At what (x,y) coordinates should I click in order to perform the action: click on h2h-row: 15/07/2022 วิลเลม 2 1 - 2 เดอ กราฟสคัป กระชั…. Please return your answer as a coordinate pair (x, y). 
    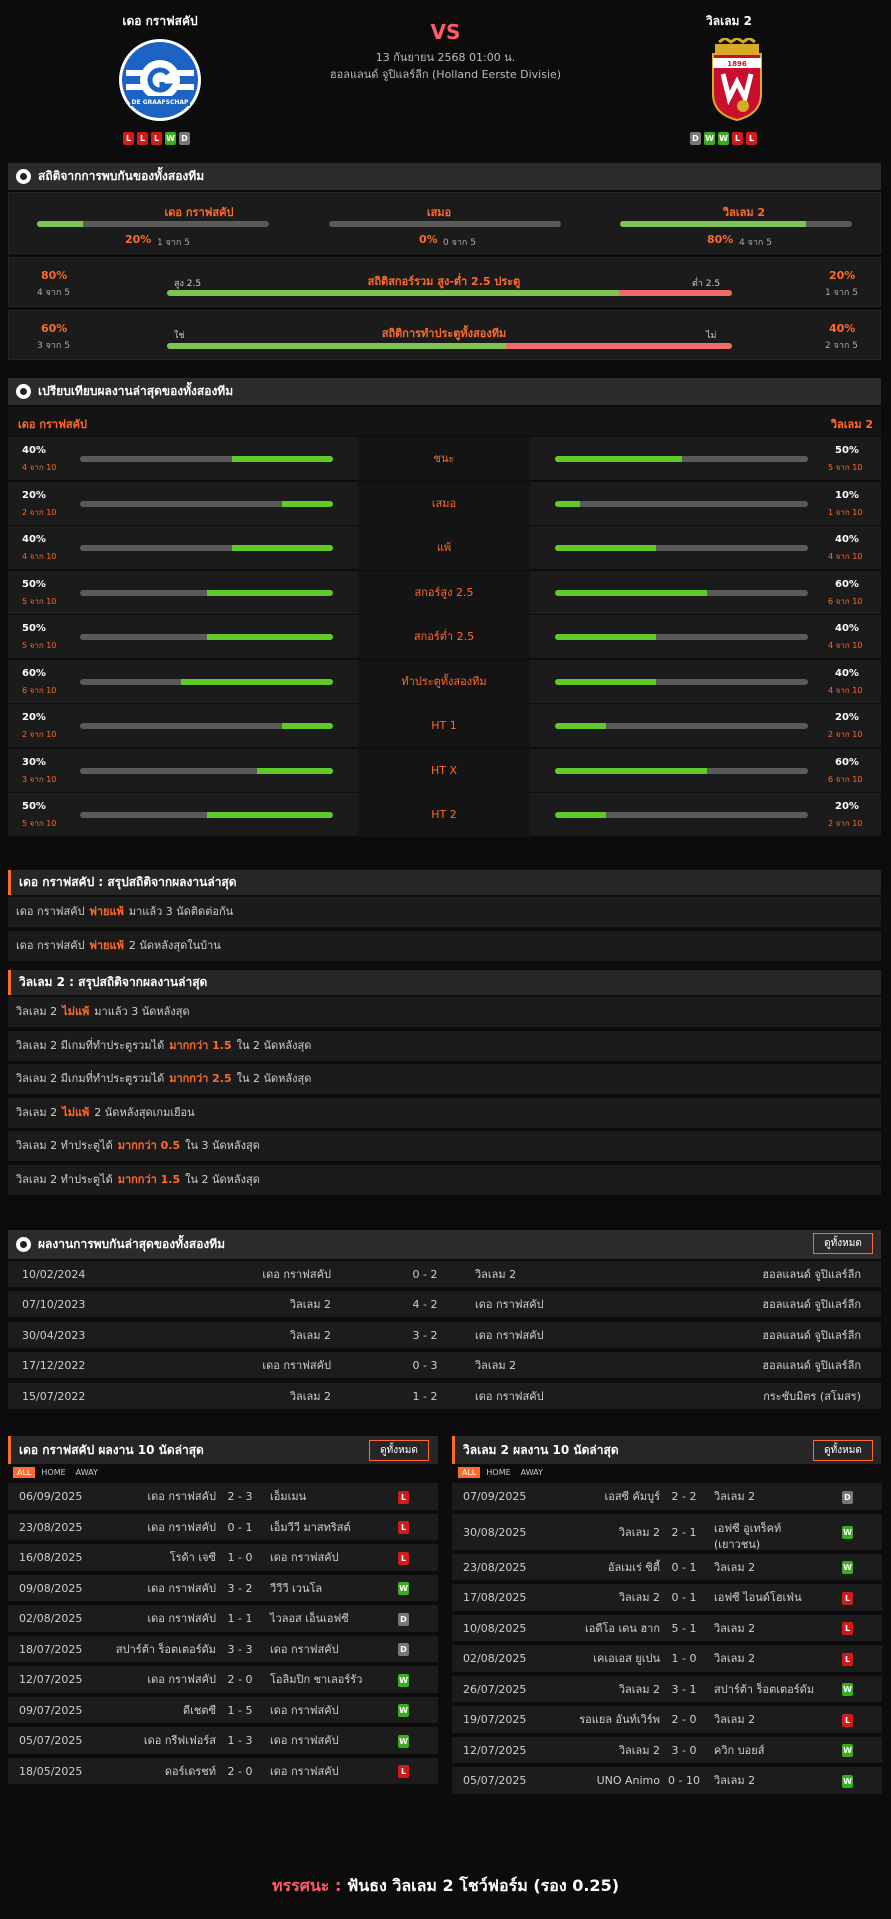
    Looking at the image, I should click on (444, 1396).